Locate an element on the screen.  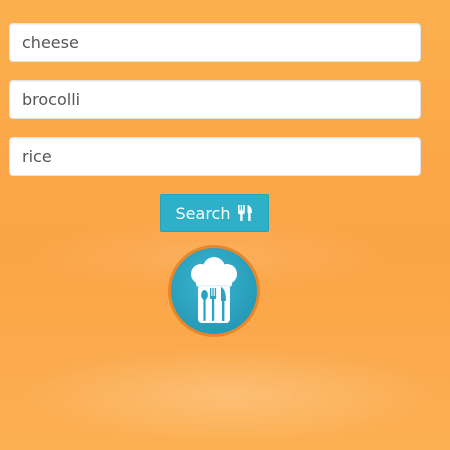
search-button: Search is located at coordinates (214, 213).